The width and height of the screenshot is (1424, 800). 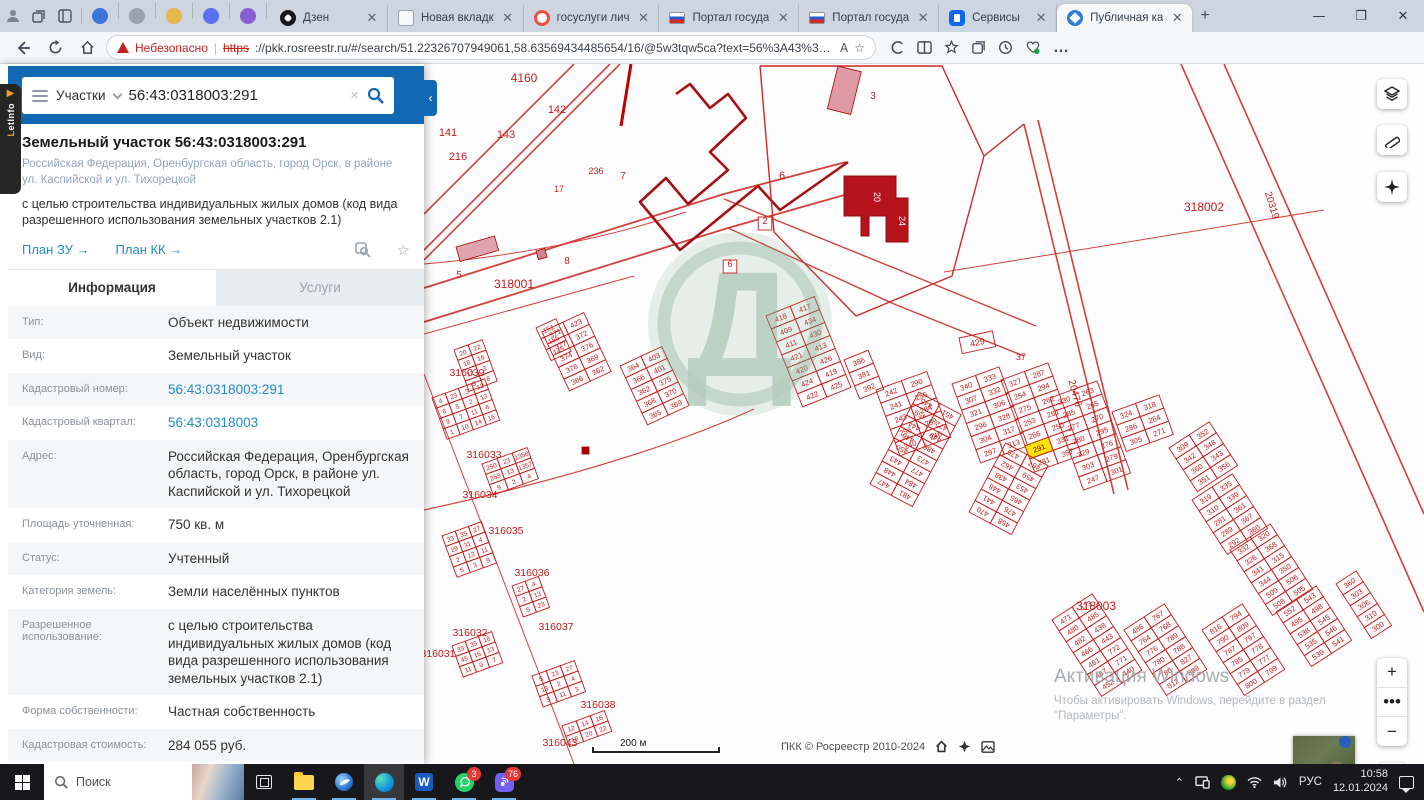 What do you see at coordinates (592, 18) in the screenshot?
I see `browser-tab-3: госуслуги лич ✕` at bounding box center [592, 18].